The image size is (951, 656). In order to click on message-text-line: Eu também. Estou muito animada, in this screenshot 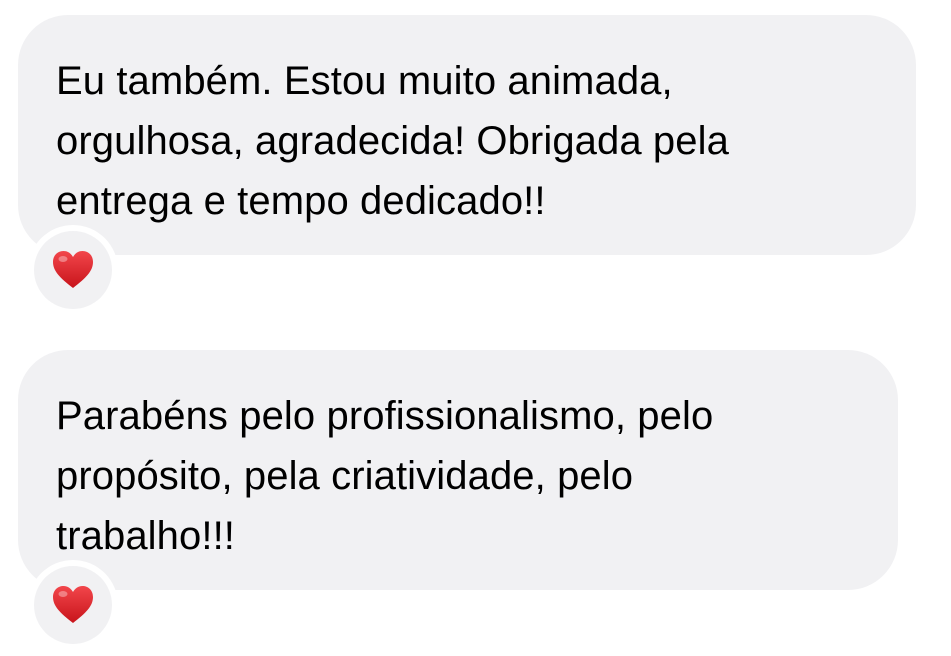, I will do `click(364, 81)`.